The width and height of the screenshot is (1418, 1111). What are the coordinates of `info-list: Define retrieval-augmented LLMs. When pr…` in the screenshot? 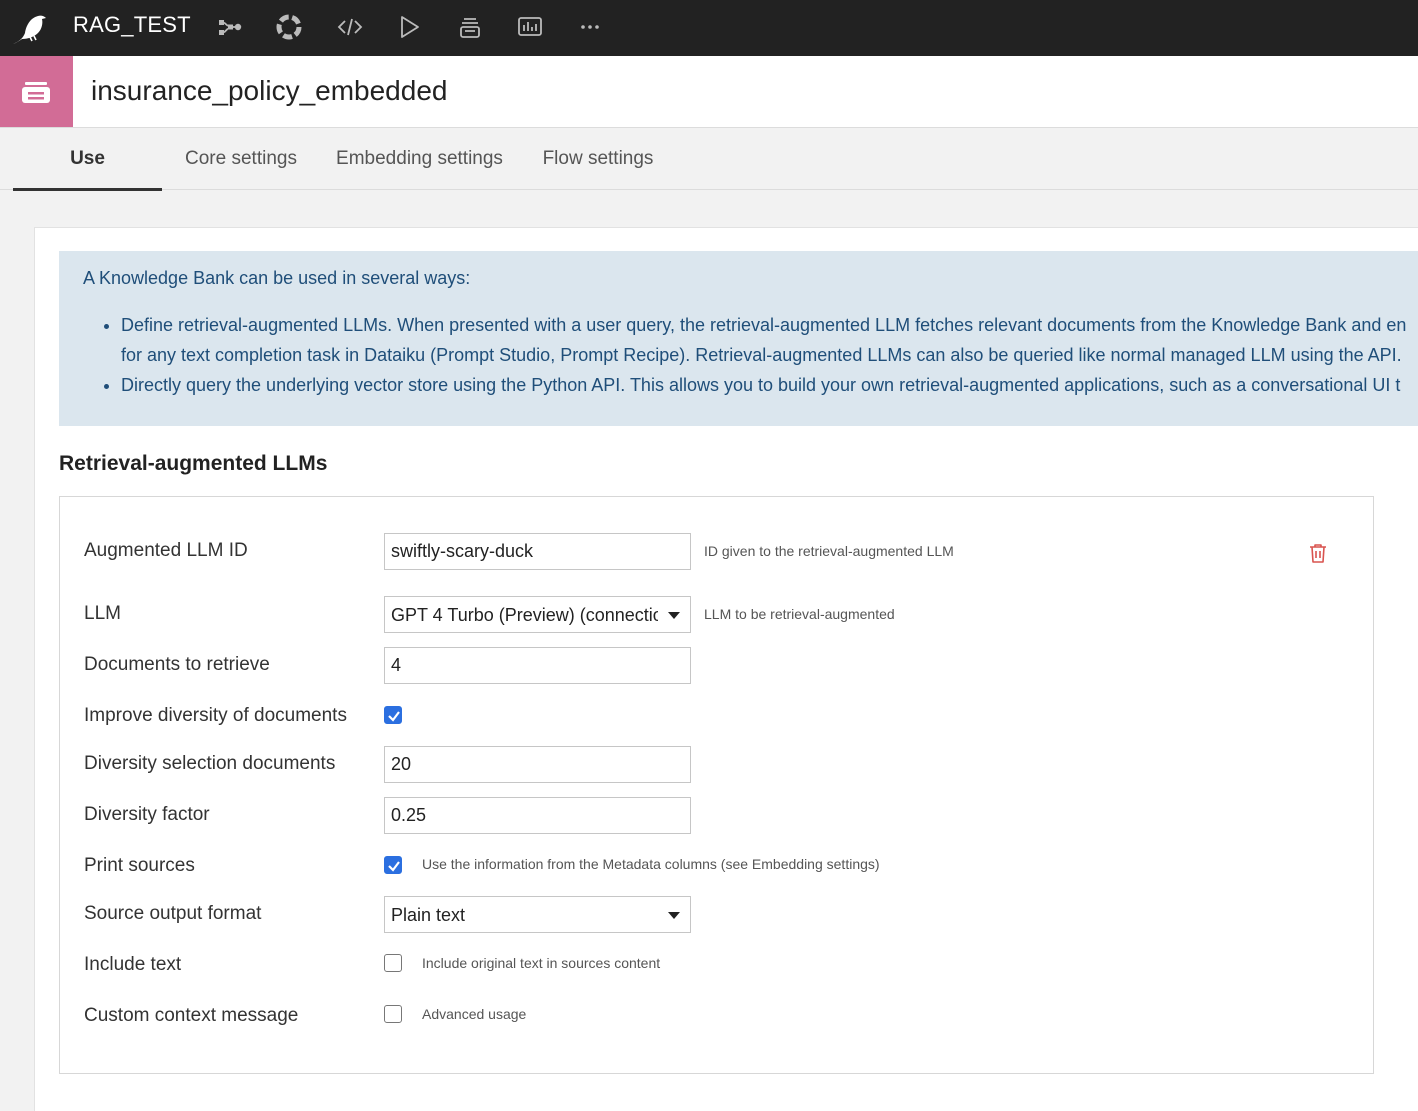 It's located at (732, 355).